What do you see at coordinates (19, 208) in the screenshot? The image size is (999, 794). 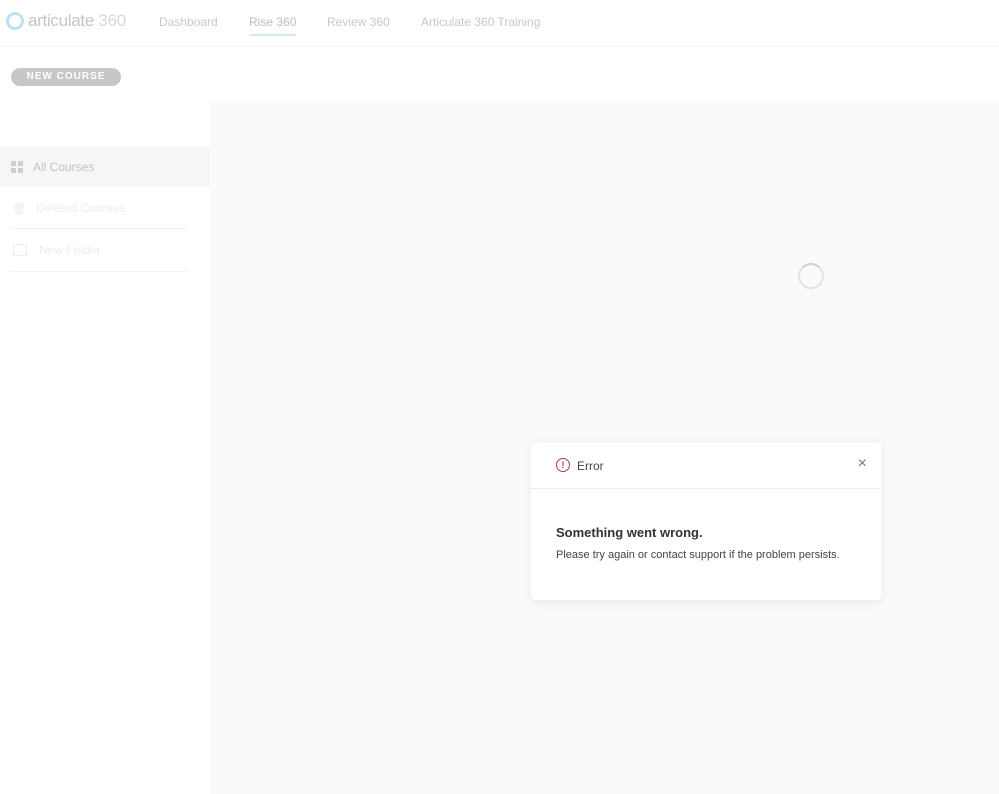 I see `trash-icon: 🗑` at bounding box center [19, 208].